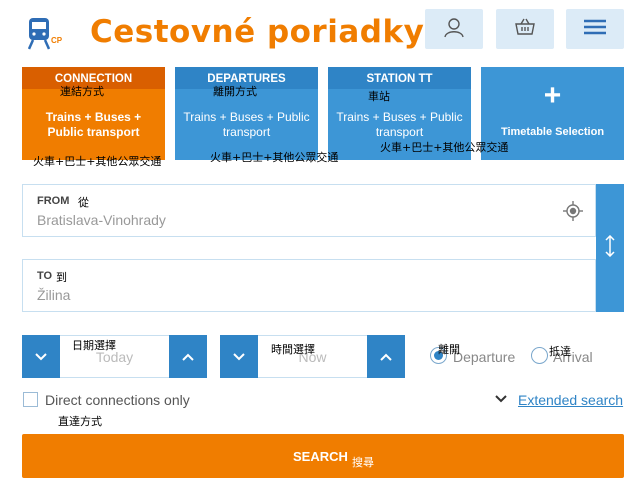  What do you see at coordinates (379, 96) in the screenshot?
I see `overlay-station: 車站` at bounding box center [379, 96].